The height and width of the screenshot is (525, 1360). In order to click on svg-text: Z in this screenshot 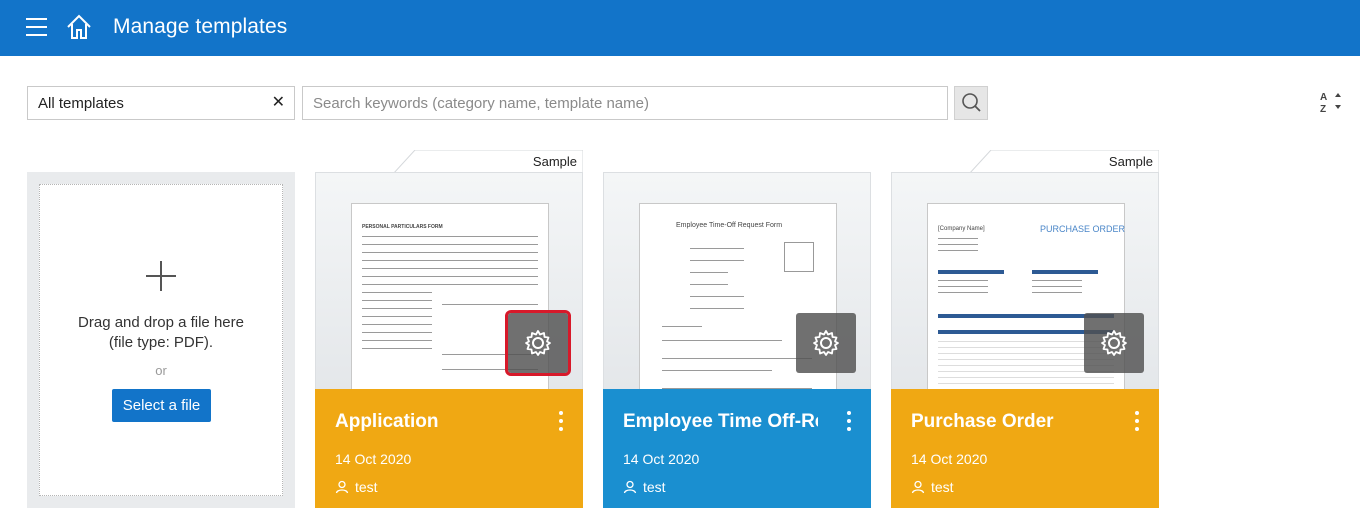, I will do `click(1323, 109)`.